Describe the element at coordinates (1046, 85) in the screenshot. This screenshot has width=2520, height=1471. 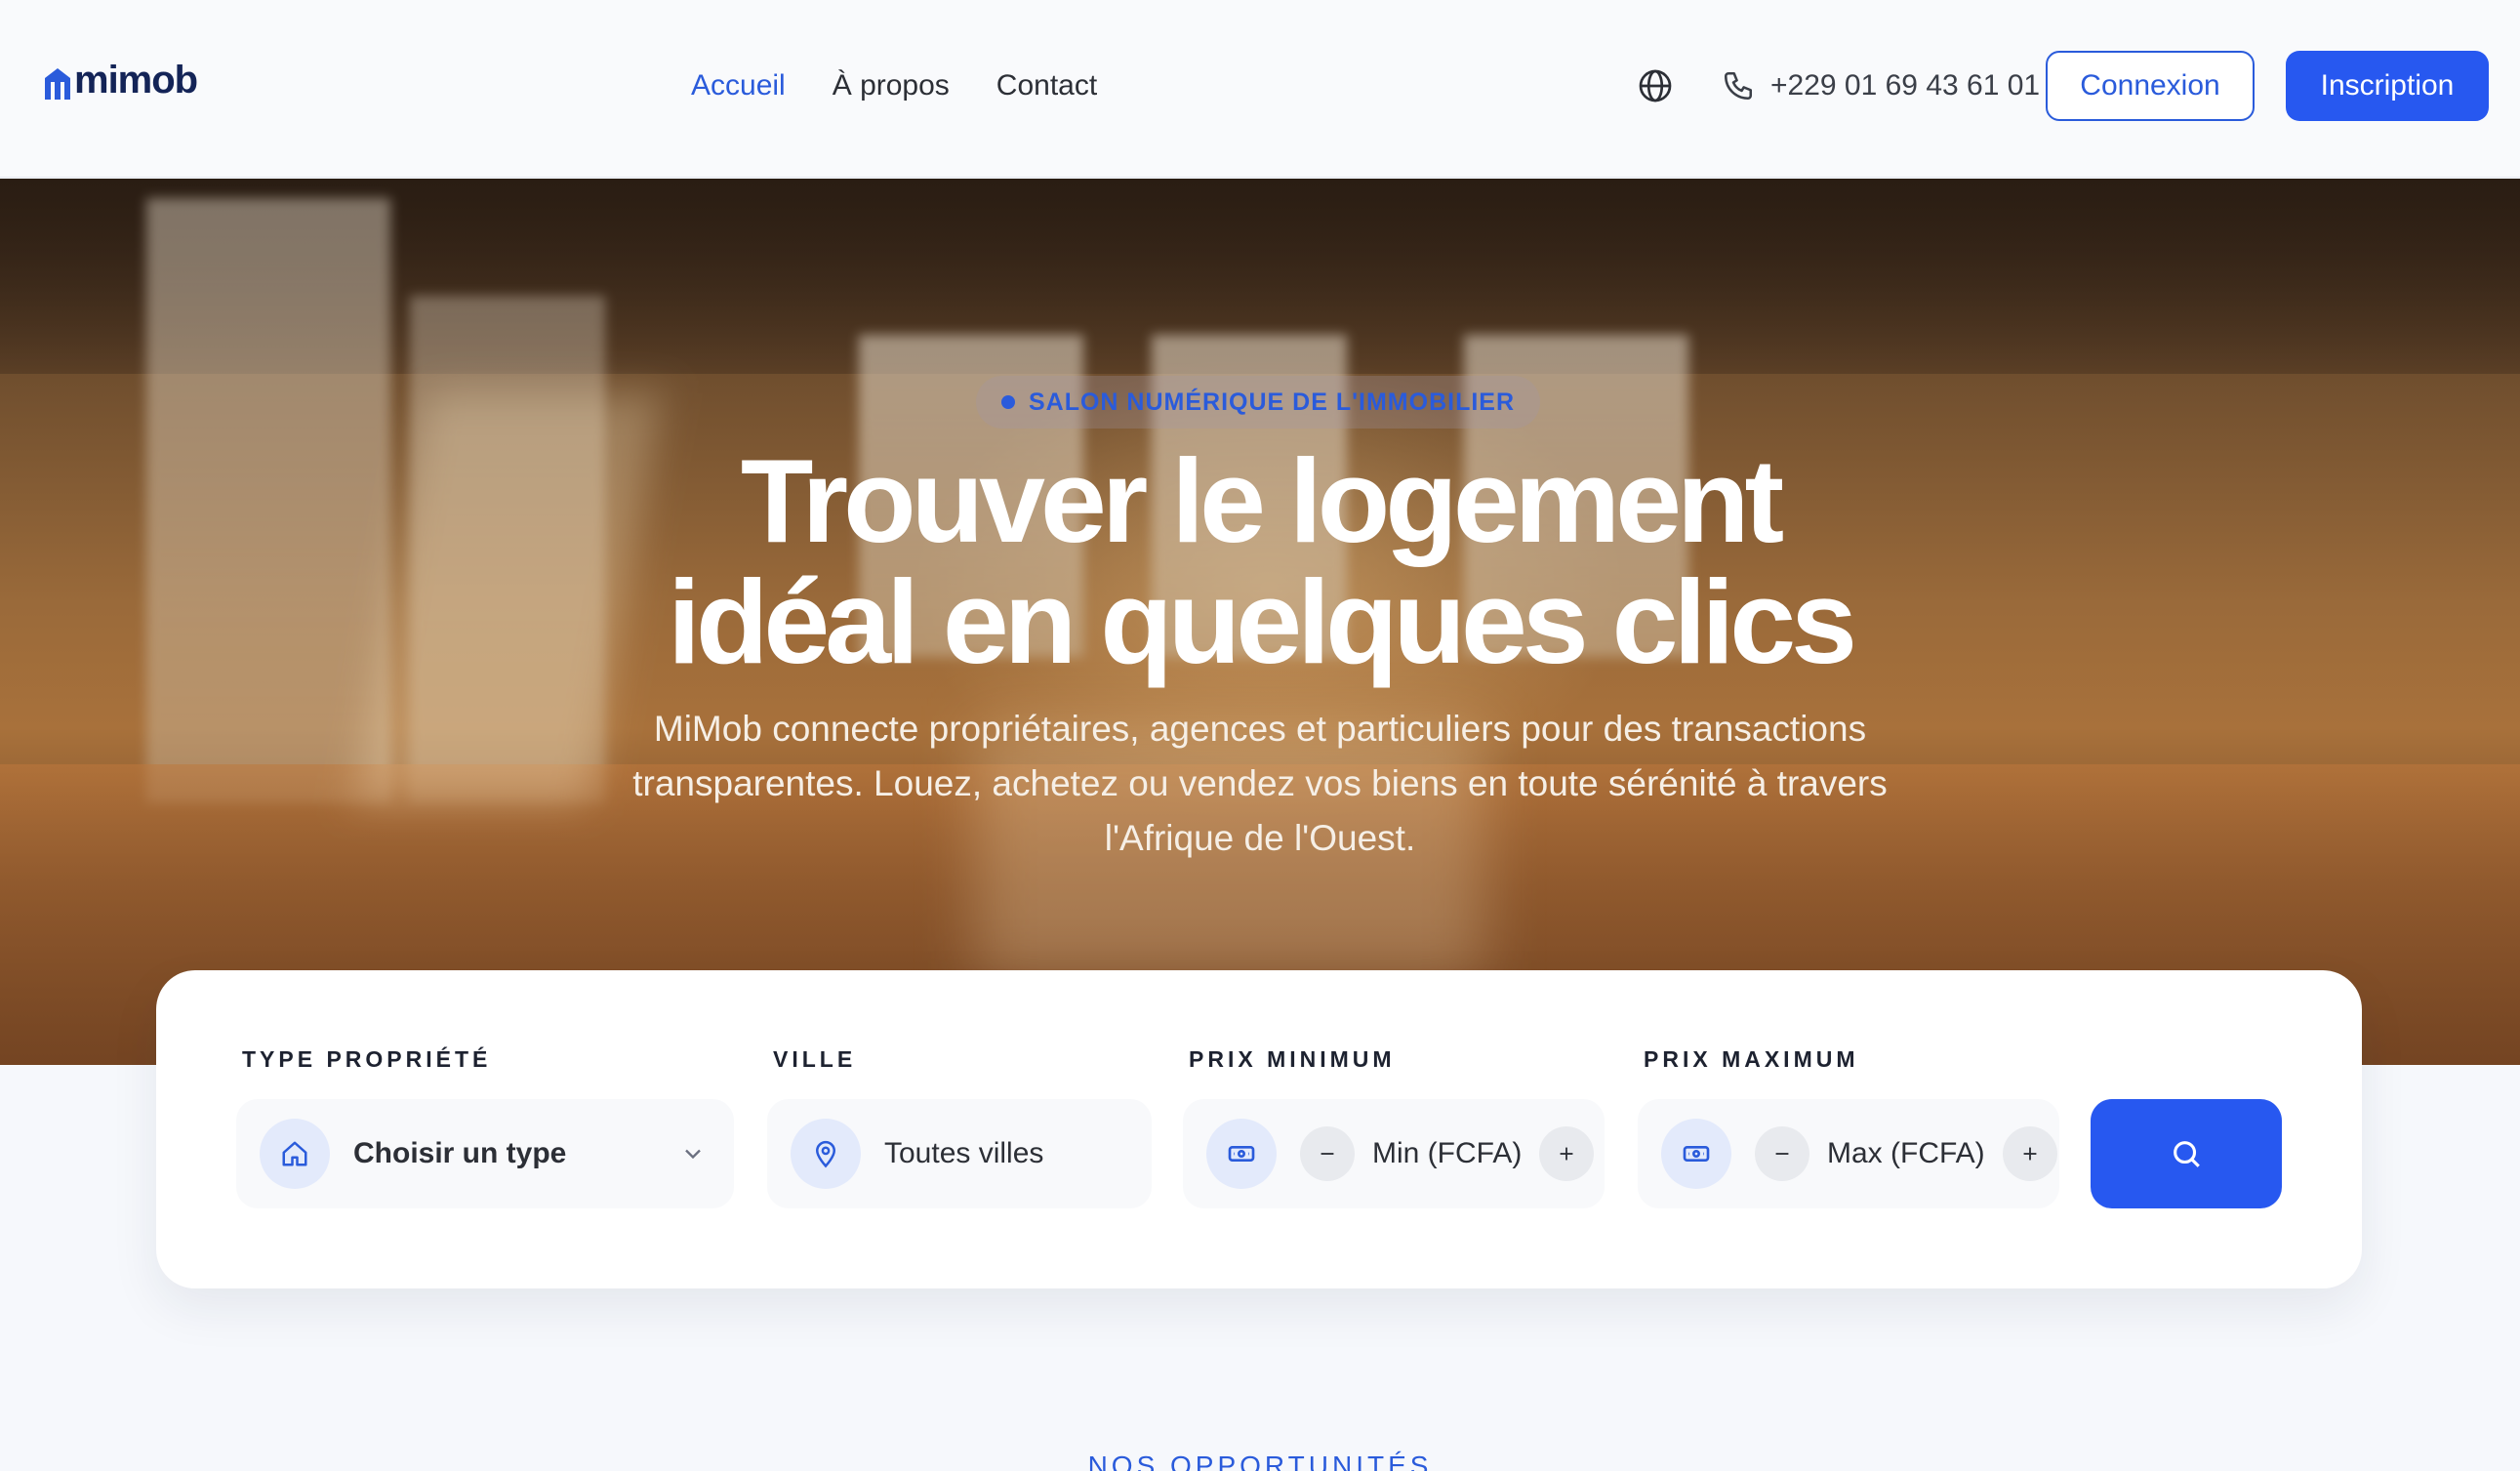
I see `nav-item-contact: Contact` at that location.